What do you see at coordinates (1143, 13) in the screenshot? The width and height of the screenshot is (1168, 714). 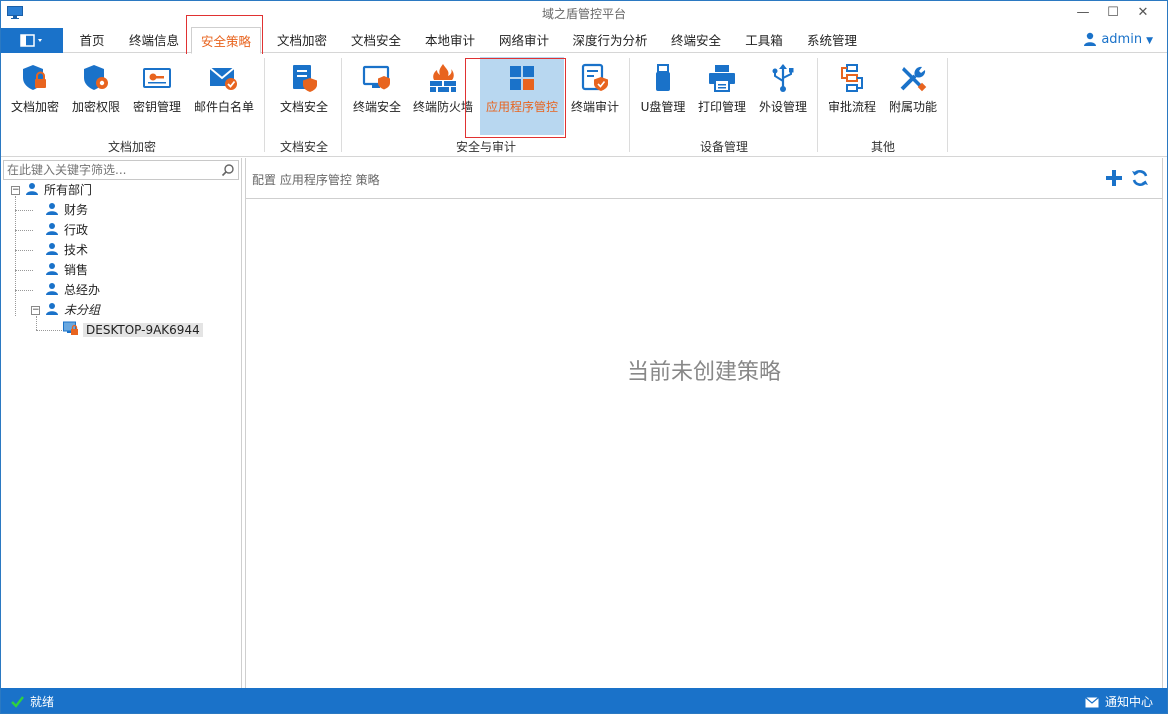 I see `close-button: ✕` at bounding box center [1143, 13].